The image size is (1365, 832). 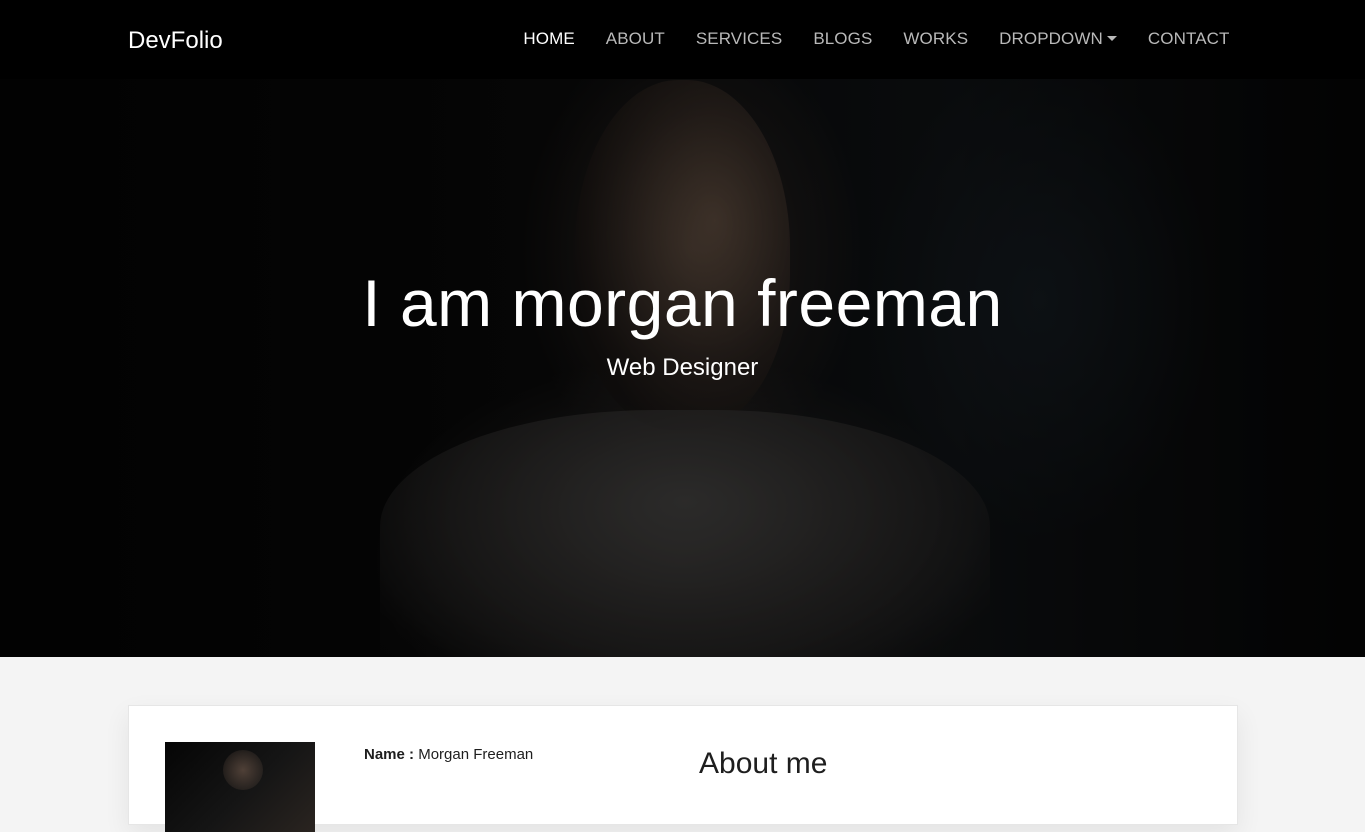 What do you see at coordinates (635, 39) in the screenshot?
I see `nav-link-about: ABOUT` at bounding box center [635, 39].